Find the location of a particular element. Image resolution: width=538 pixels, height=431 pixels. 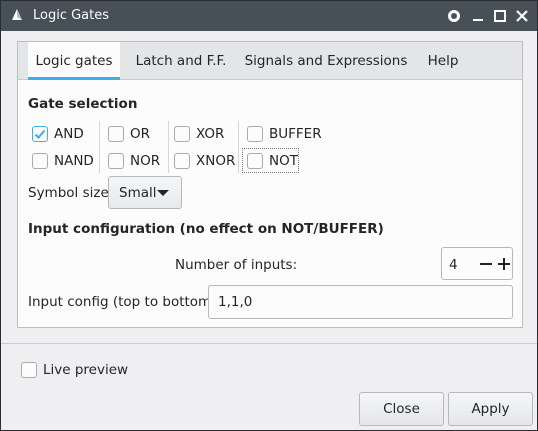

close-button-label: Close is located at coordinates (401, 409).